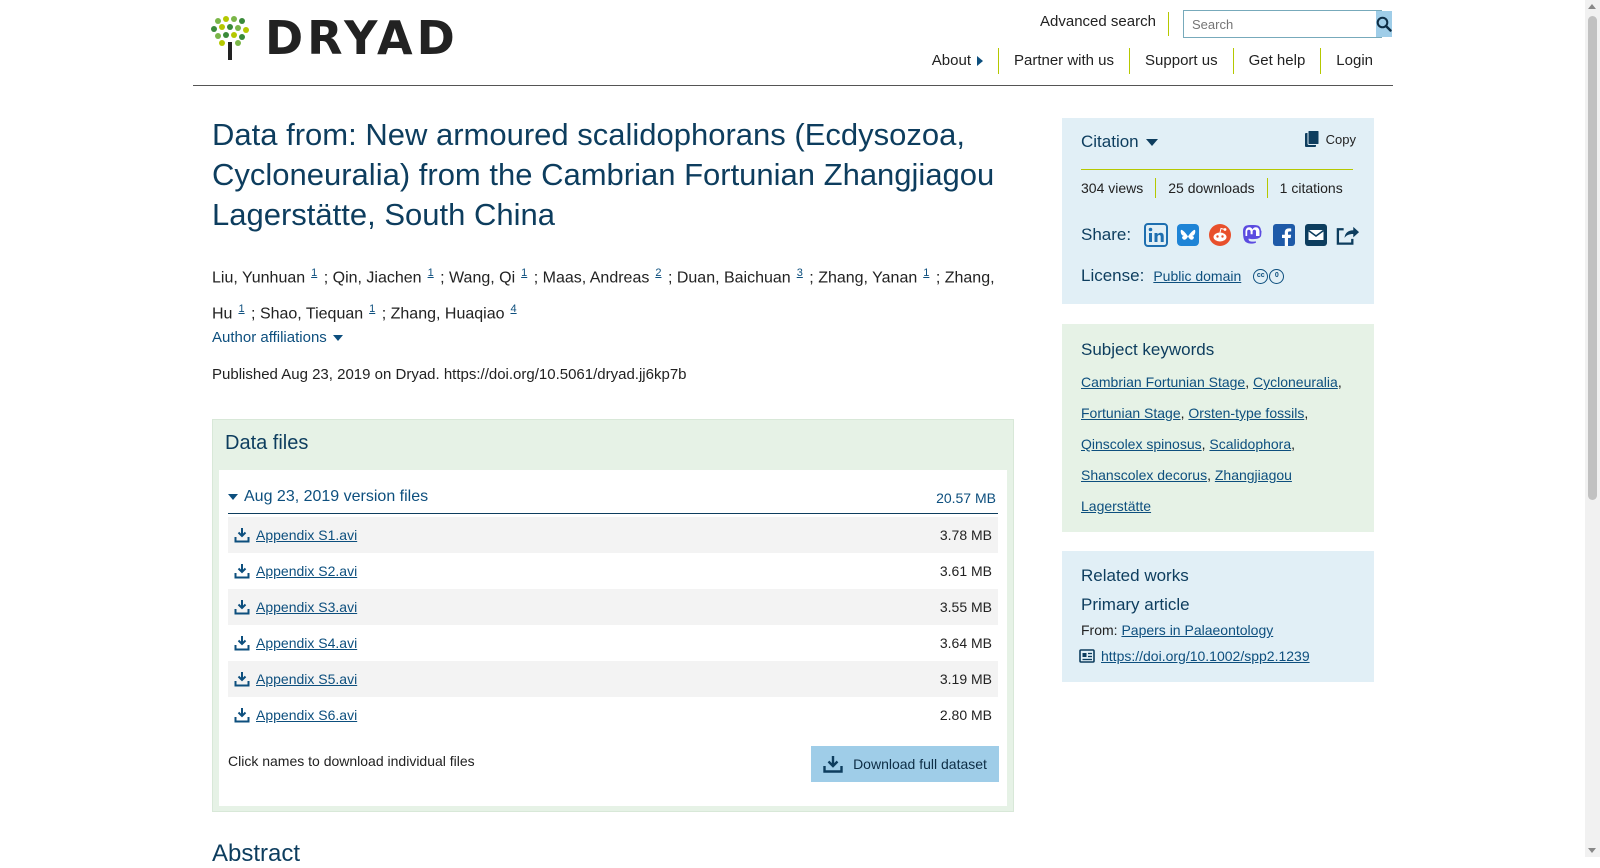 Image resolution: width=1600 pixels, height=868 pixels. I want to click on advanced-search-link: Advanced search, so click(1098, 21).